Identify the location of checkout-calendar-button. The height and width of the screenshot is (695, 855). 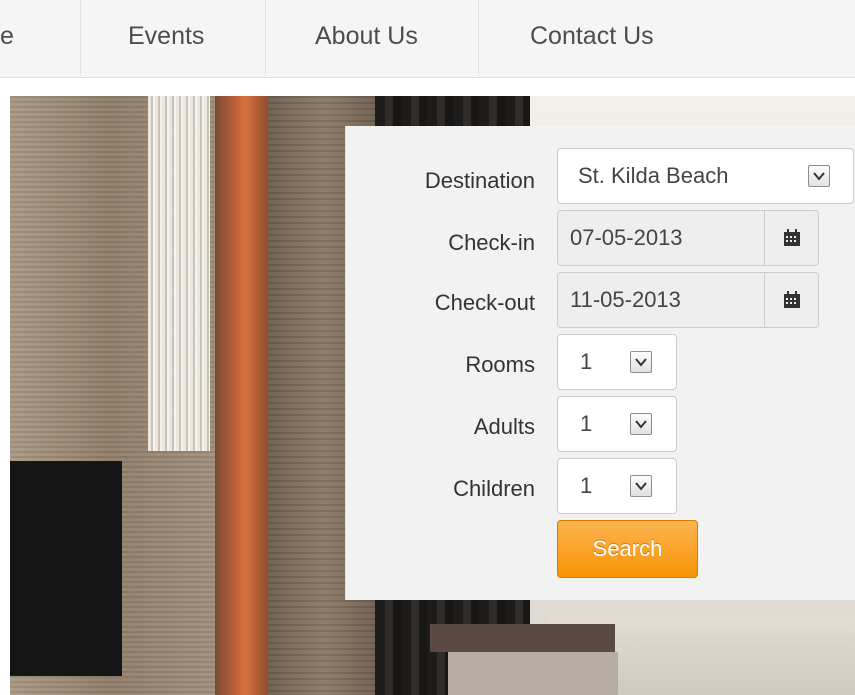
(791, 300).